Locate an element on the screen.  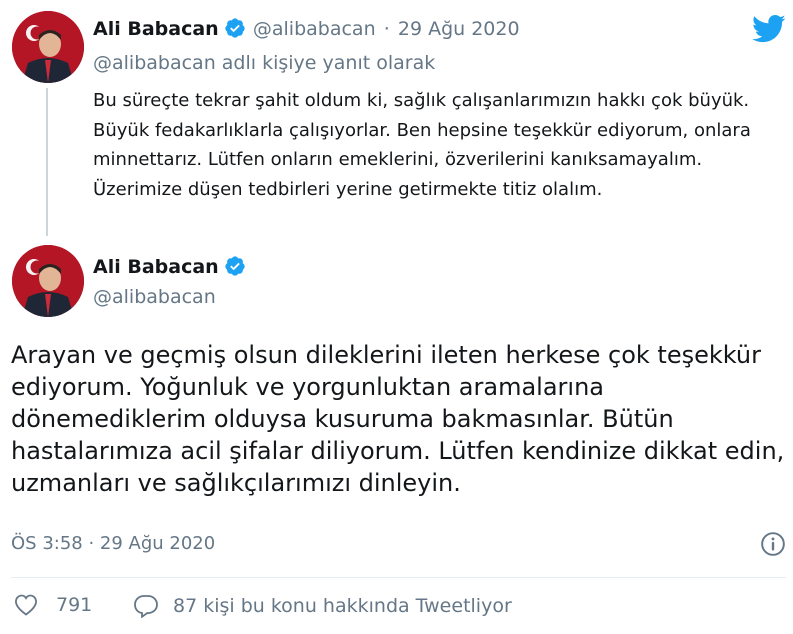
main-author-name: Ali Babacan is located at coordinates (156, 267).